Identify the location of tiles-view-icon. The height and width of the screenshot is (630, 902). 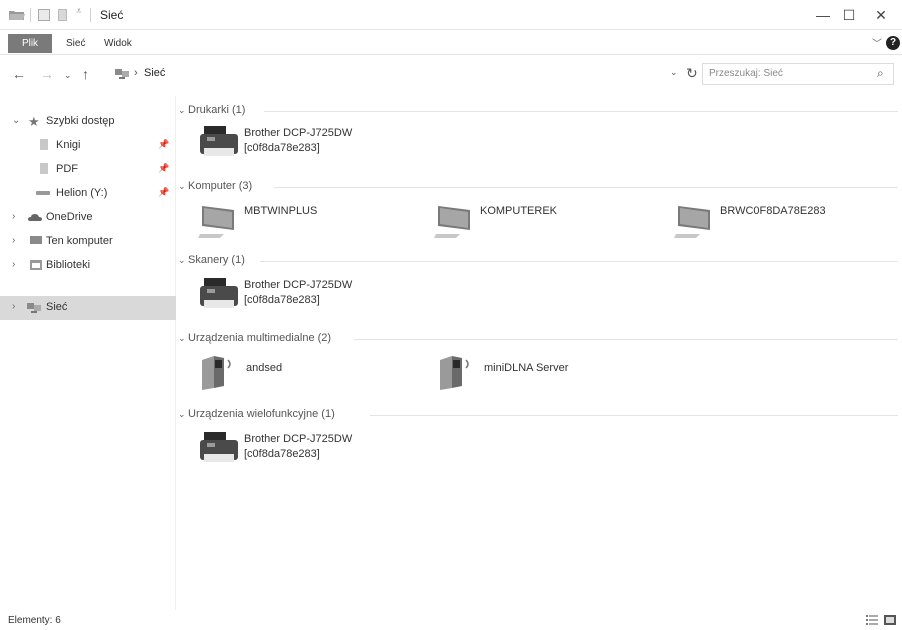
(890, 620).